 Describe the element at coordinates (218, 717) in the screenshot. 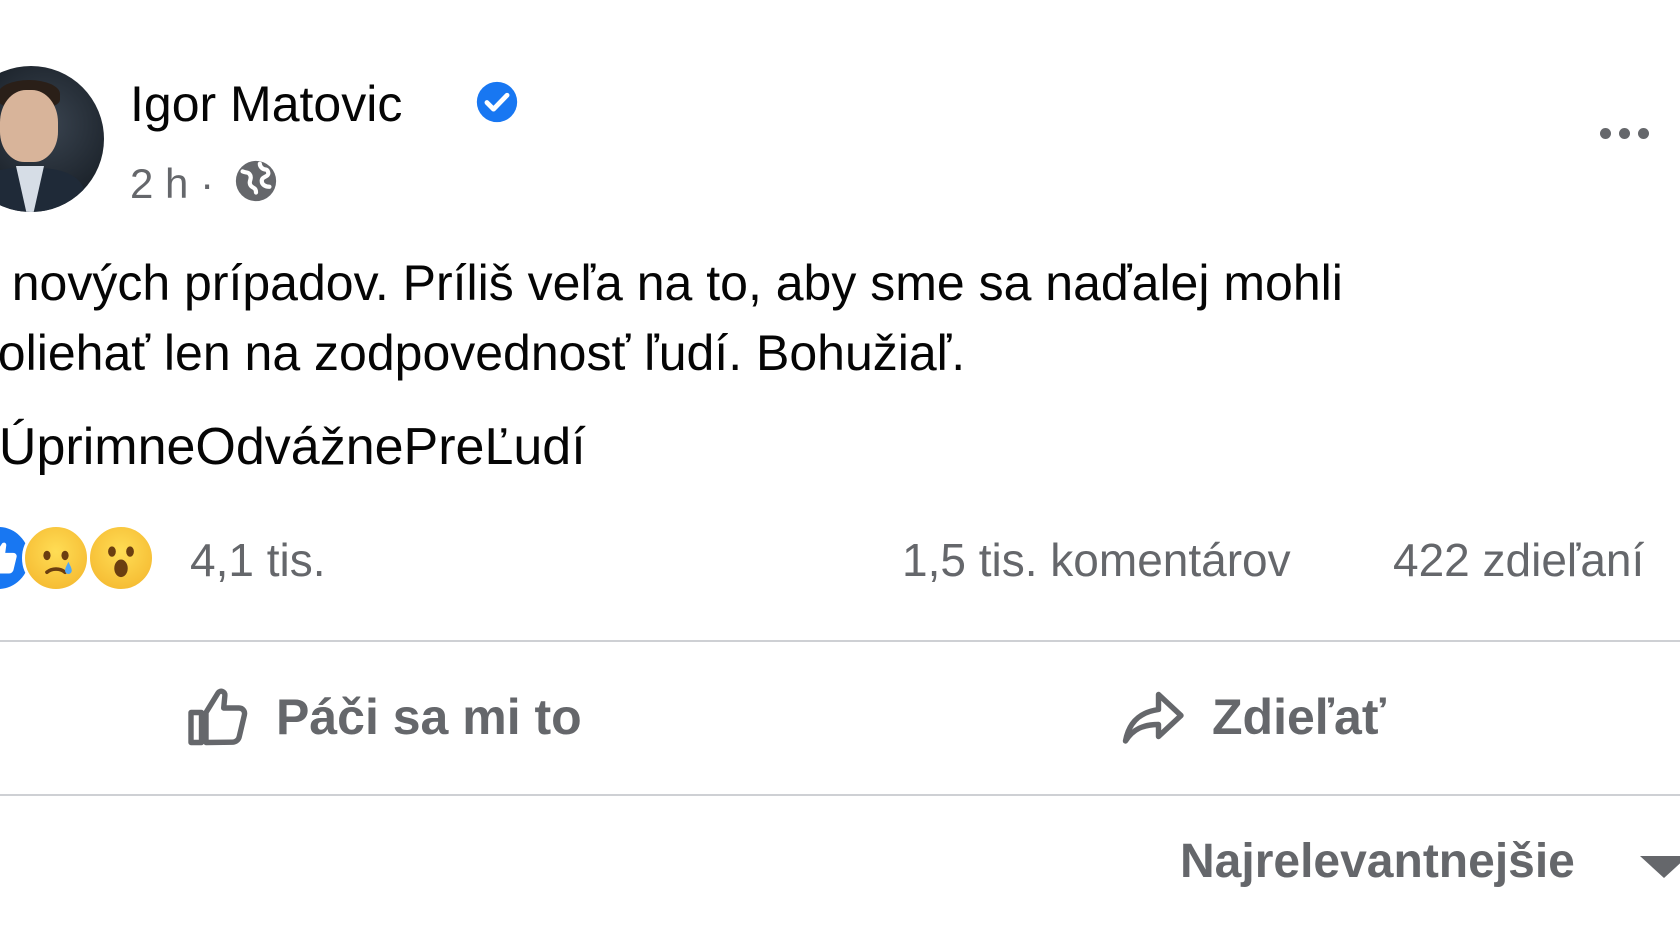

I see `thumbs-up-icon` at that location.